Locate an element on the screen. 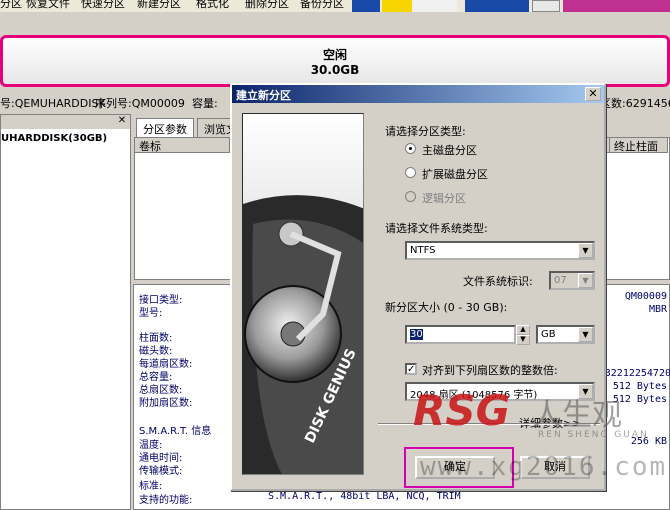 The height and width of the screenshot is (510, 670). size-unit-select: GB ▼ is located at coordinates (565, 334).